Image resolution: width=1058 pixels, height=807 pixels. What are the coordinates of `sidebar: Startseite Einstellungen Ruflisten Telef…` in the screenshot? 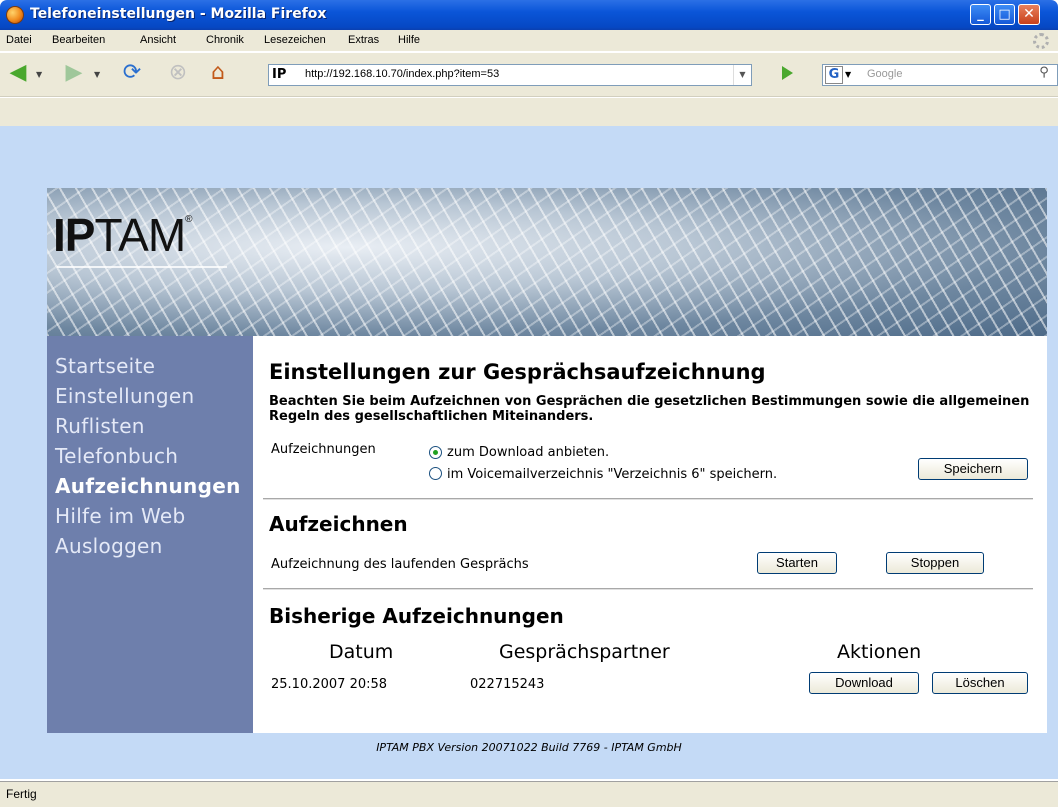 It's located at (150, 534).